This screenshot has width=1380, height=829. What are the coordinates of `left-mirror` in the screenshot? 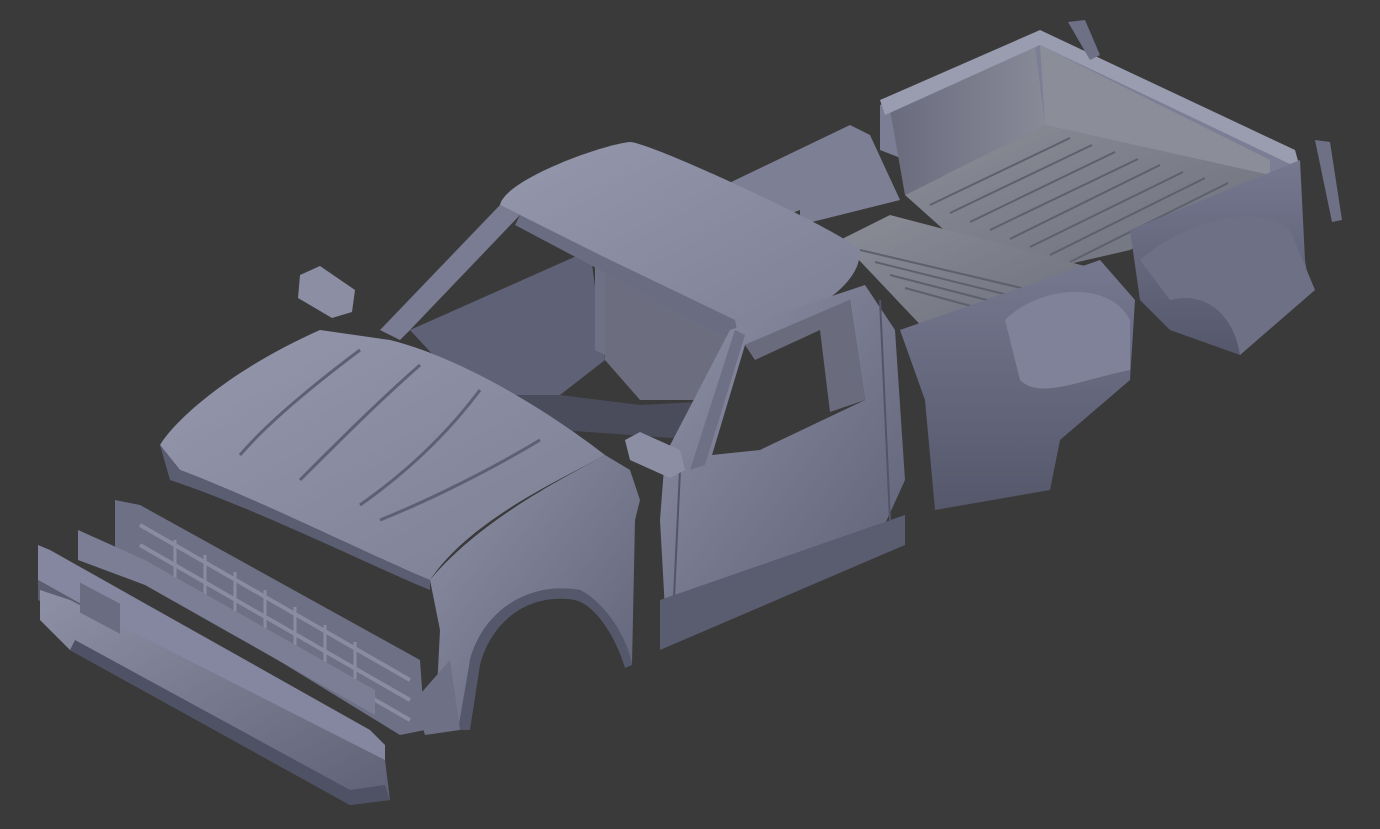 It's located at (326, 292).